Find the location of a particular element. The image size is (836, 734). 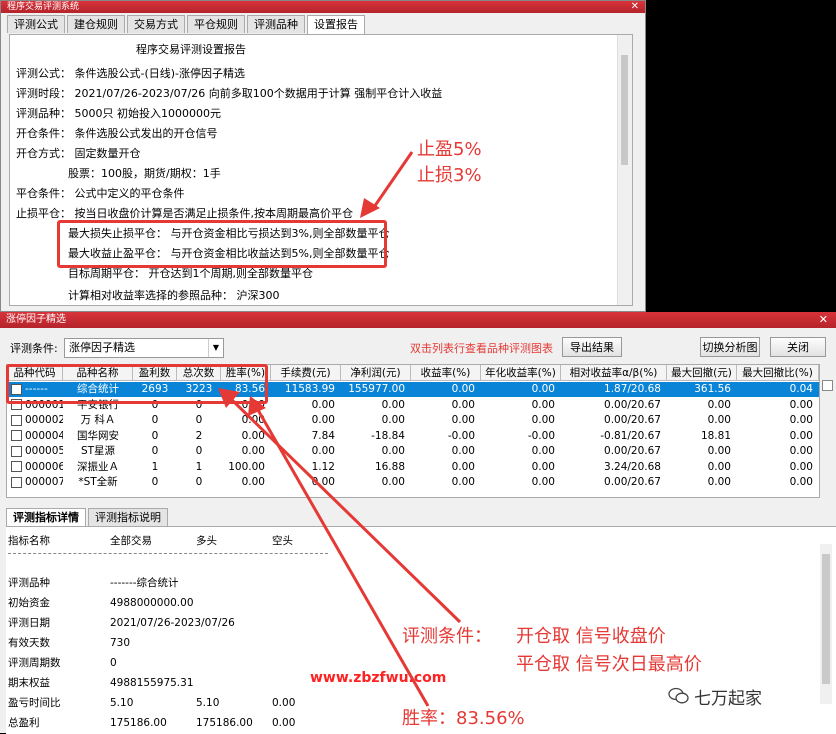

table-cell: 11583.99 is located at coordinates (306, 389).